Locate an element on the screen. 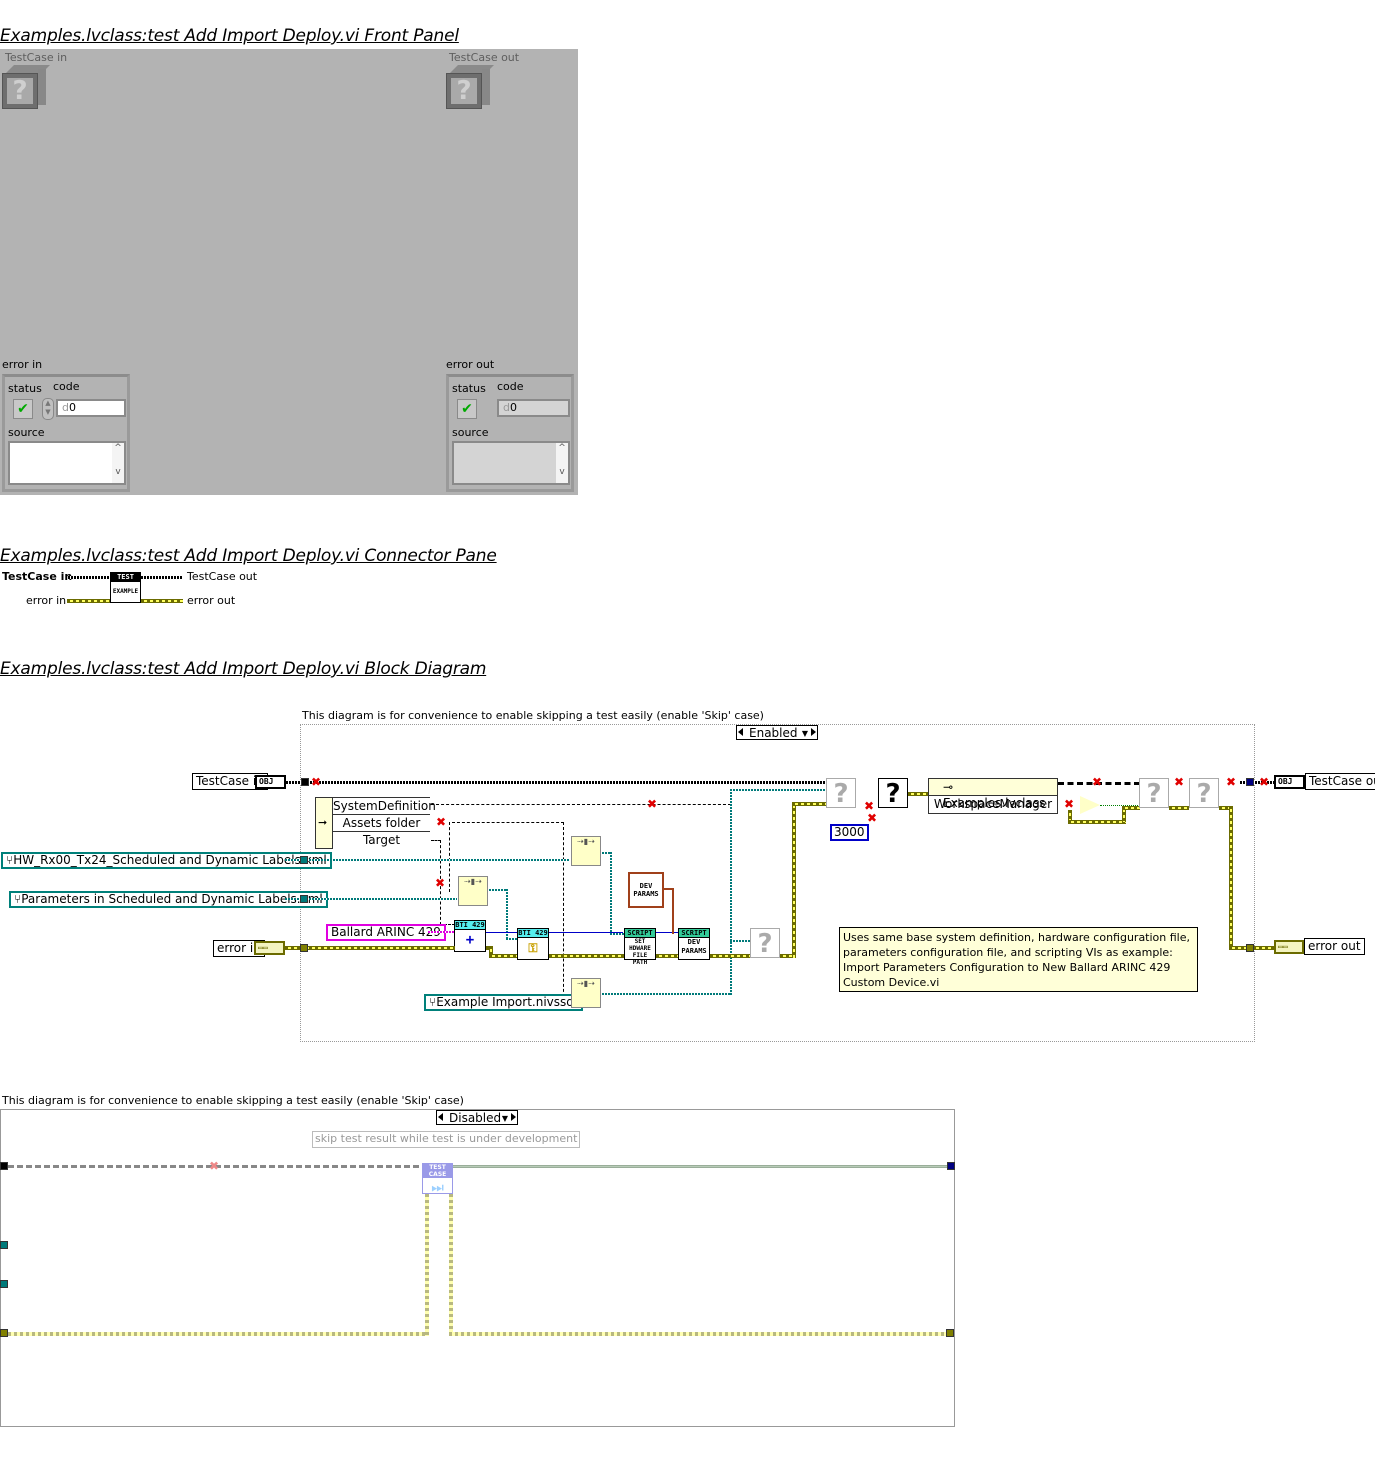 This screenshot has height=1477, width=1375. plus-icon: + is located at coordinates (470, 940).